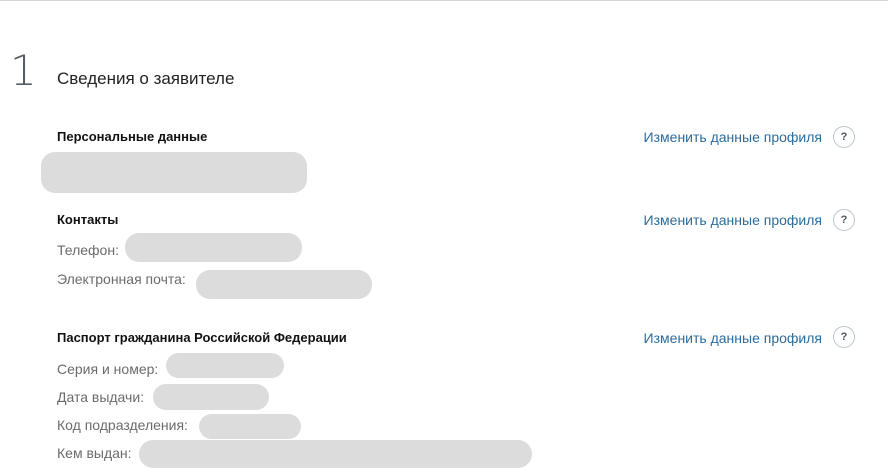  I want to click on redacted-division-code, so click(250, 426).